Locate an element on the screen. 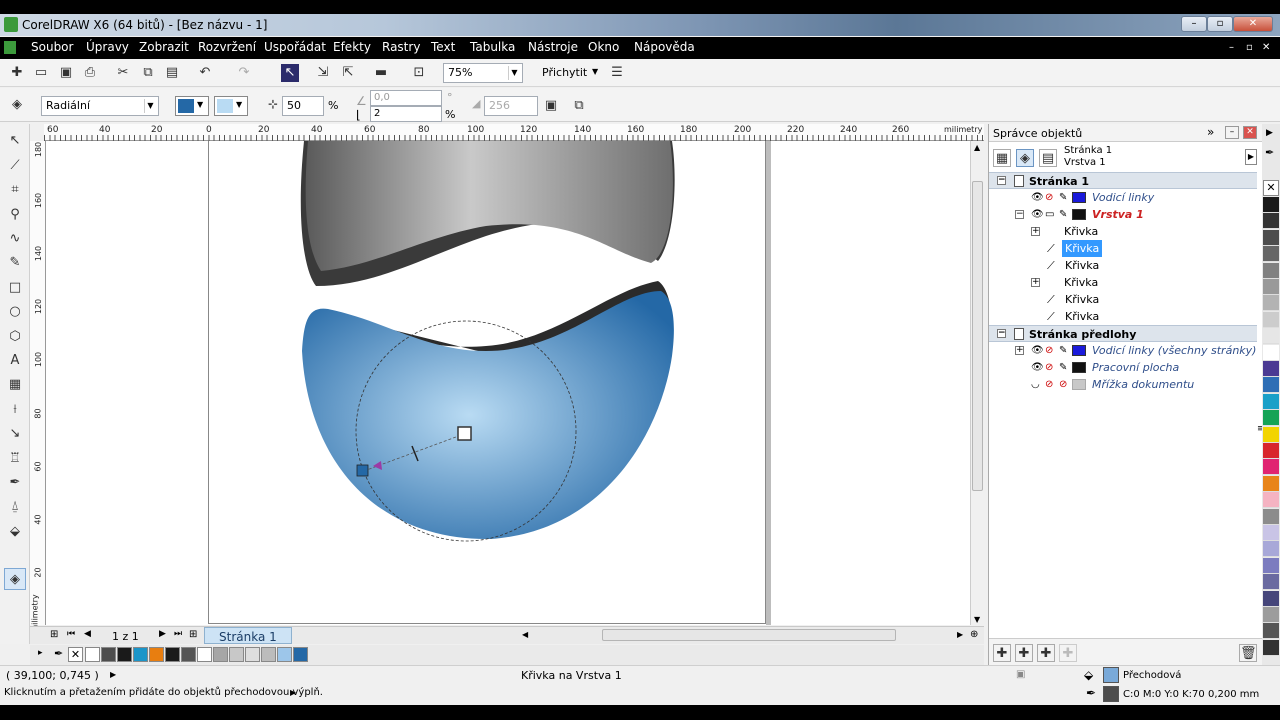 The image size is (1280, 720). menu-tabulka: Tabulka is located at coordinates (492, 47).